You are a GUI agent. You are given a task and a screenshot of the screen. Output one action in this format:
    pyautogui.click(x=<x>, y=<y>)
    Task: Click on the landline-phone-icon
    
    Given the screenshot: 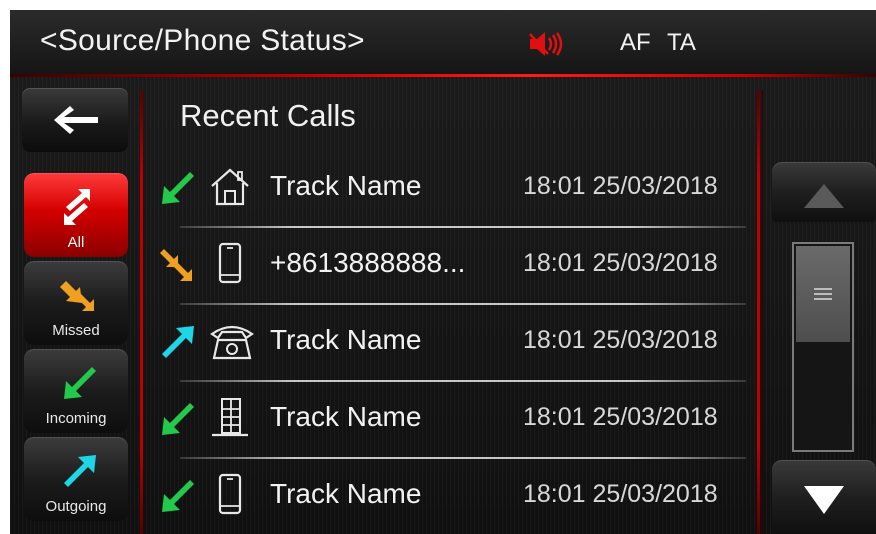 What is the action you would take?
    pyautogui.click(x=232, y=342)
    